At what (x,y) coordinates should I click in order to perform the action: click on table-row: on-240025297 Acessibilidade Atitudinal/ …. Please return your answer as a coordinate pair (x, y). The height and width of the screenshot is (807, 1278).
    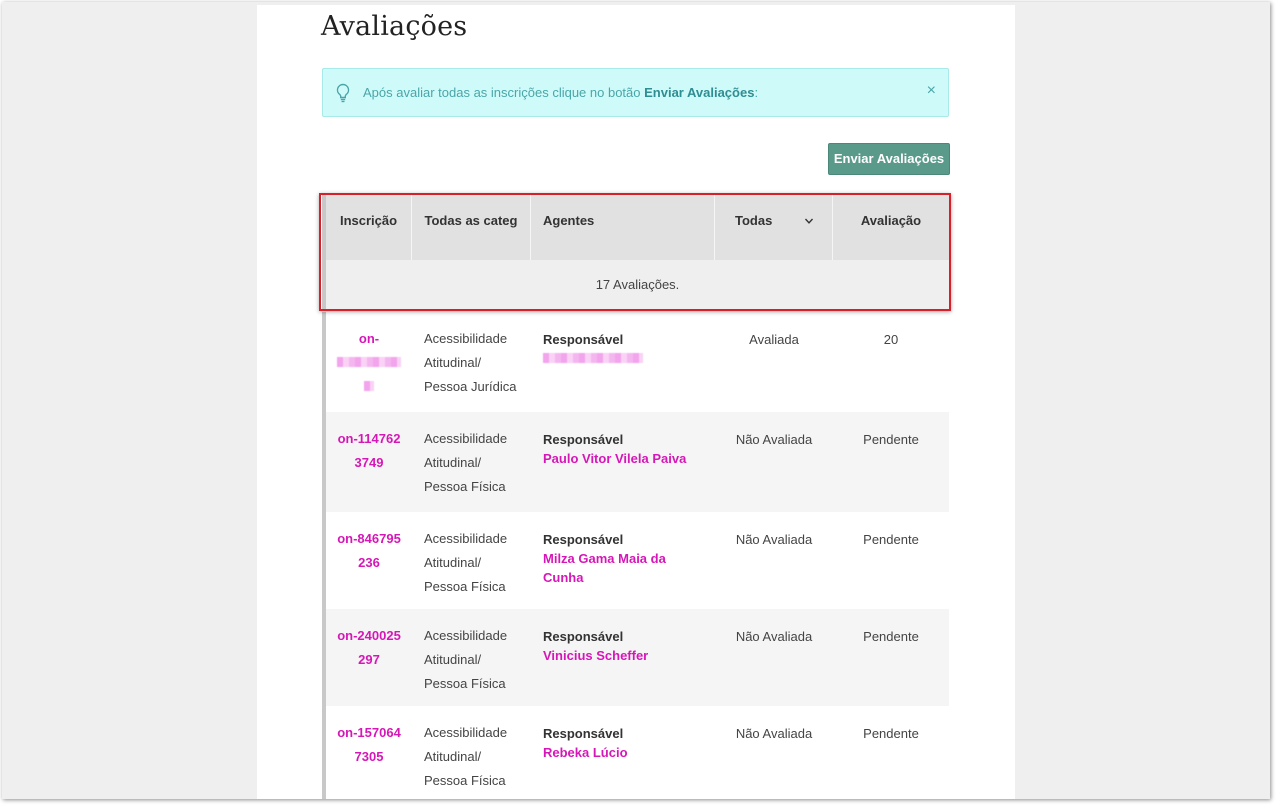
    Looking at the image, I should click on (635, 657).